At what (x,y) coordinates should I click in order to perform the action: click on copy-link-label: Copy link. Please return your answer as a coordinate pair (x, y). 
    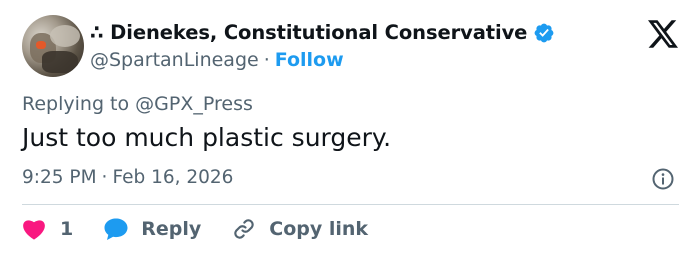
    Looking at the image, I should click on (319, 229).